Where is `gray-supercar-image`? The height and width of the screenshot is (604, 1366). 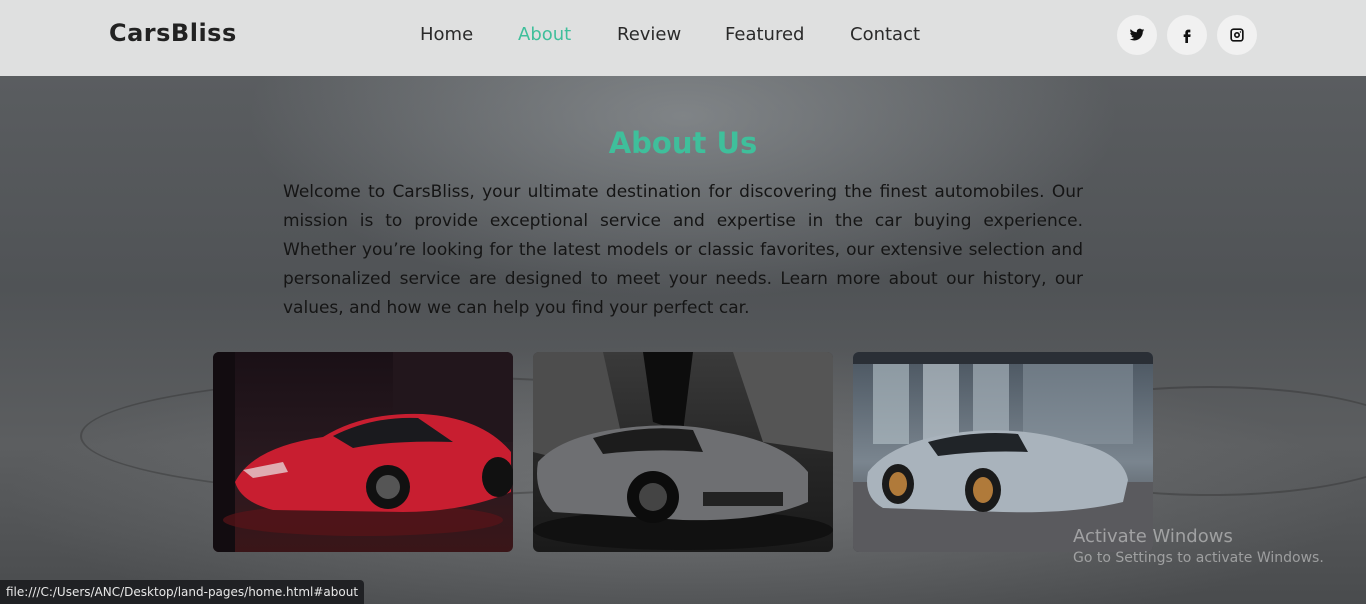 gray-supercar-image is located at coordinates (683, 452).